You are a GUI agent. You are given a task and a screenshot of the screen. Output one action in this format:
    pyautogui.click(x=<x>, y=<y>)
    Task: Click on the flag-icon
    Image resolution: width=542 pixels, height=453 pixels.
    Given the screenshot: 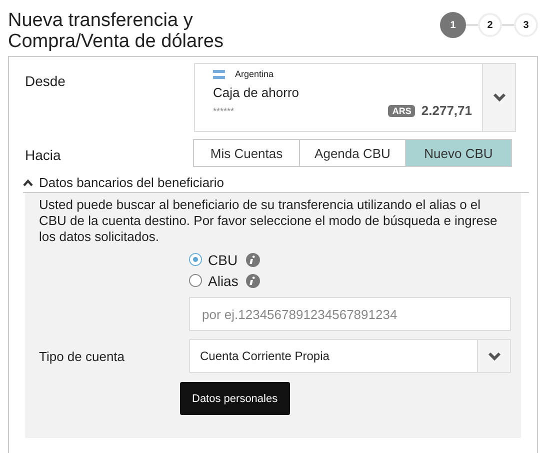 What is the action you would take?
    pyautogui.click(x=219, y=74)
    